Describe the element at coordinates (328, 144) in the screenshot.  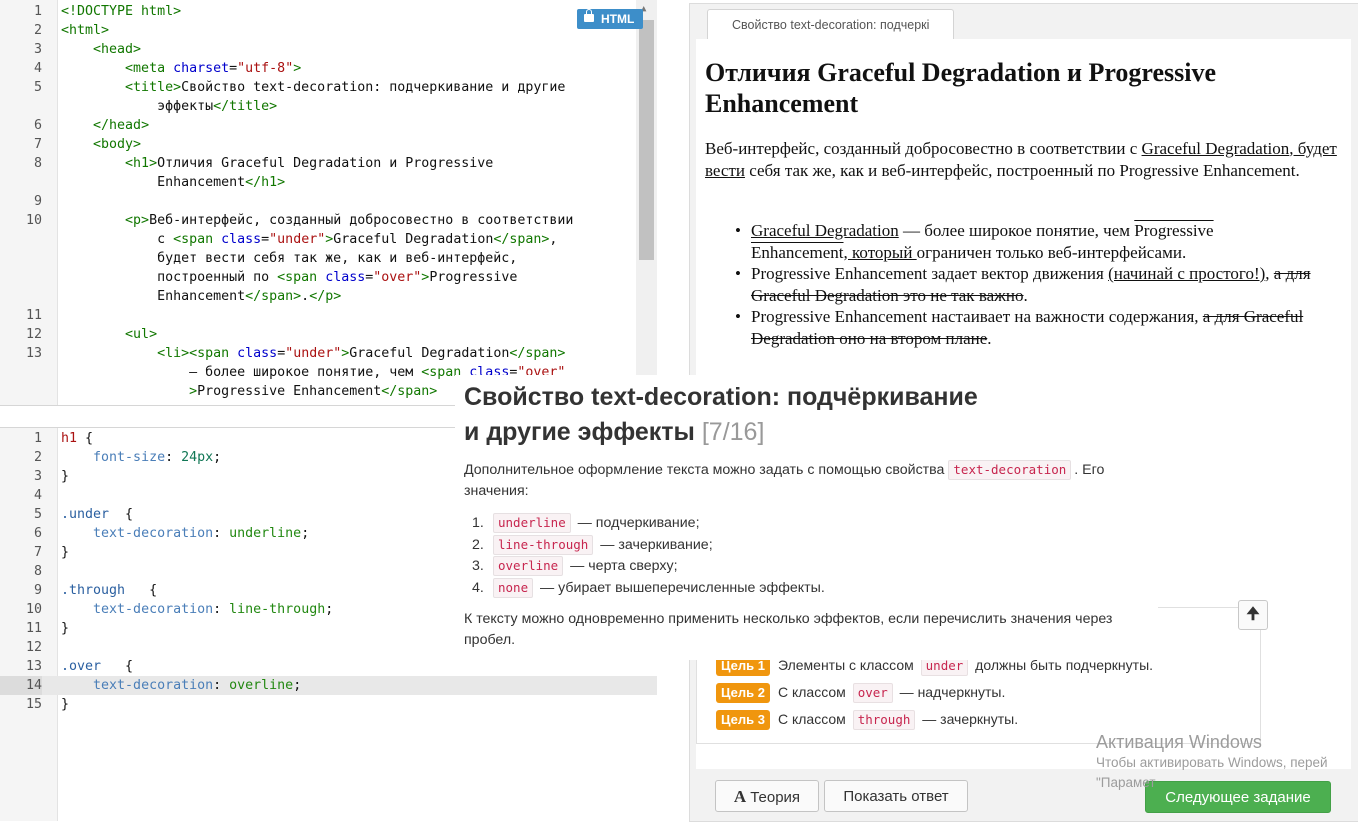
I see `code-line: 7 <body>` at that location.